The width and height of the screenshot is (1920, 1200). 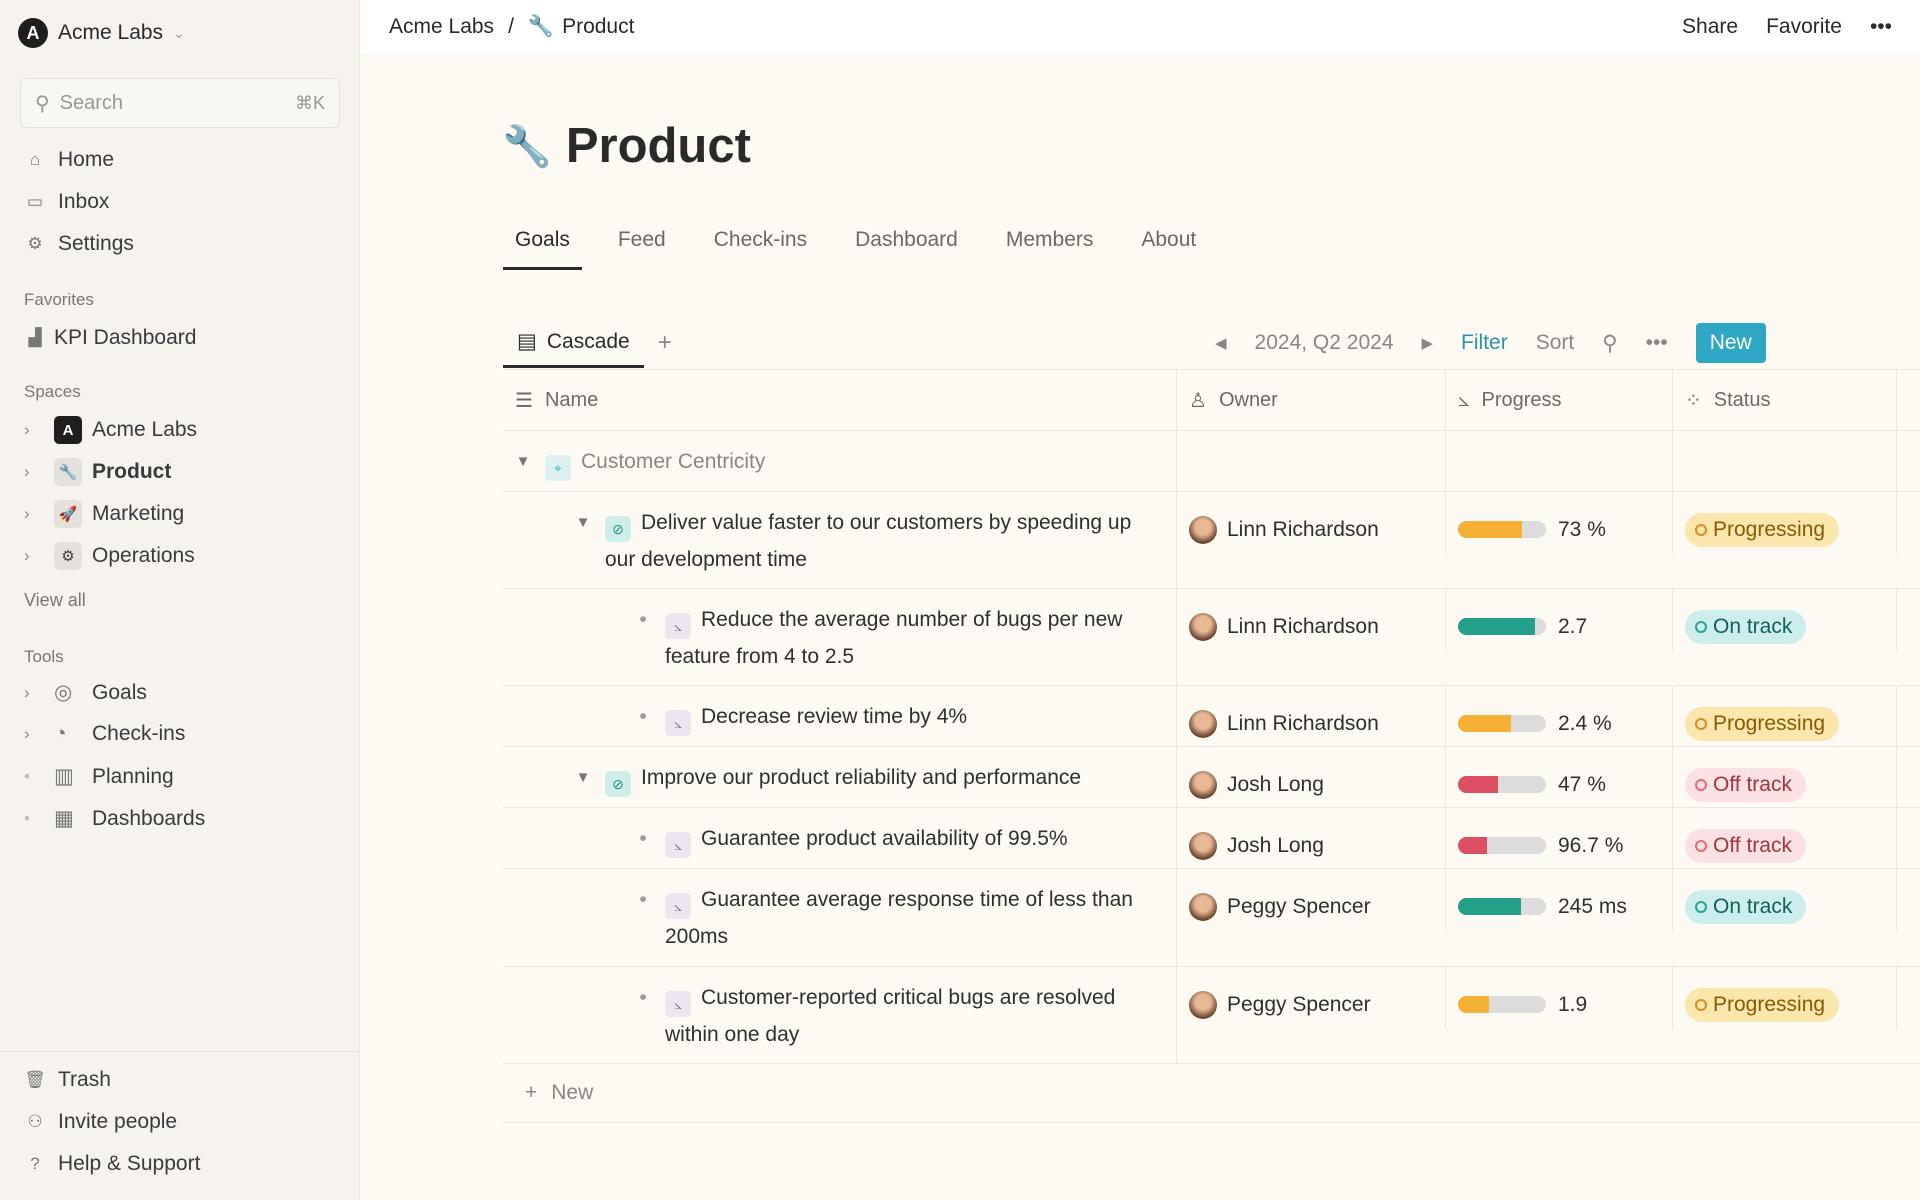 What do you see at coordinates (760, 247) in the screenshot?
I see `tab-check-ins: Check-ins` at bounding box center [760, 247].